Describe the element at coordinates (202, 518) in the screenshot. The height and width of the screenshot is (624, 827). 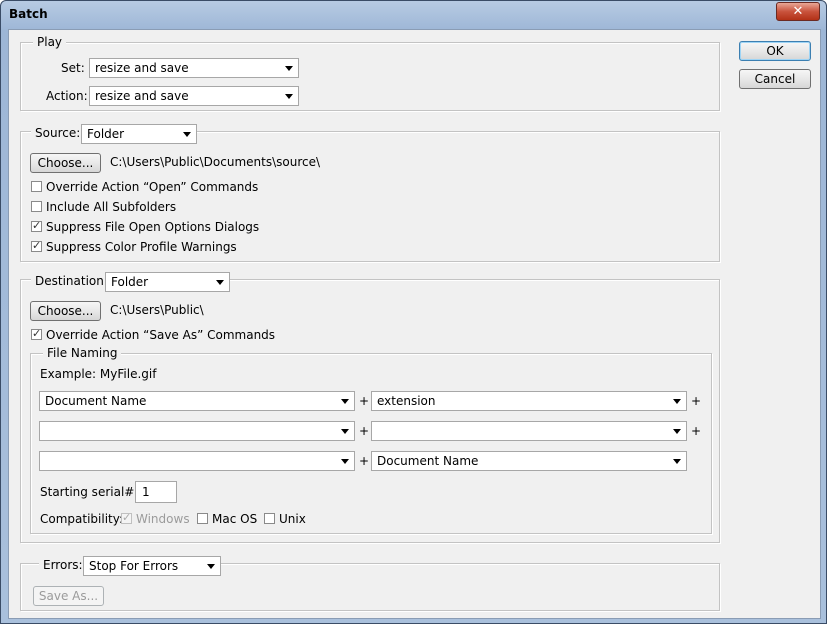
I see `compat-macos-checkbox` at that location.